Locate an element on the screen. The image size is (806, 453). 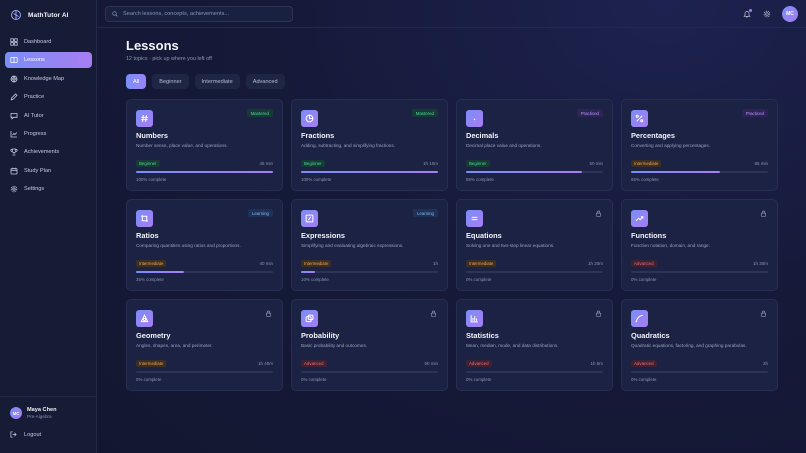
filter-intermediate: Intermediate is located at coordinates (217, 81).